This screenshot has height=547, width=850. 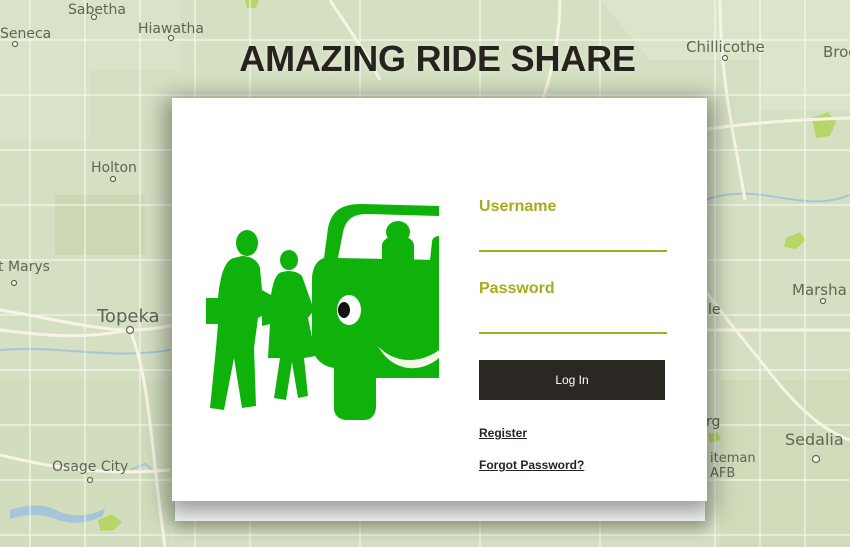 What do you see at coordinates (714, 310) in the screenshot?
I see `map-label-partial-1: le` at bounding box center [714, 310].